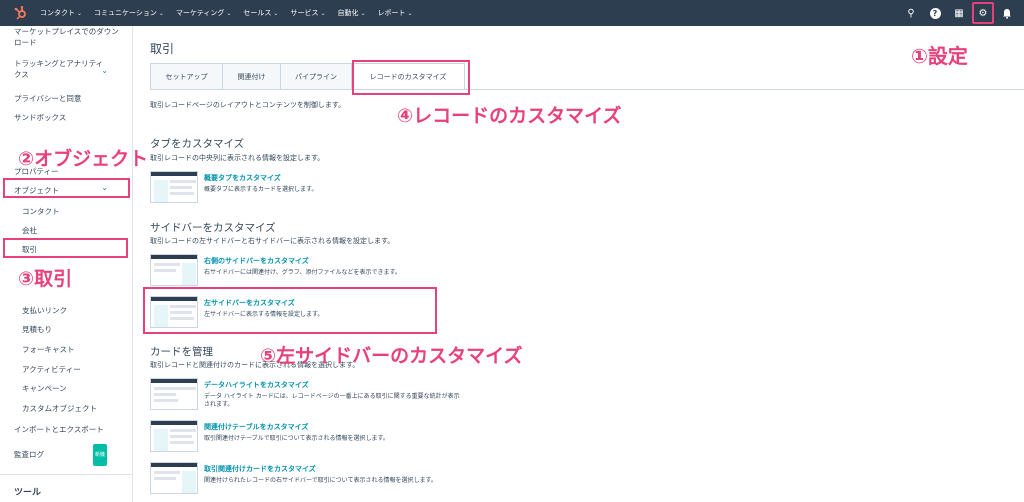 This screenshot has width=1024, height=502. Describe the element at coordinates (959, 13) in the screenshot. I see `marketplace-icon: ▦` at that location.